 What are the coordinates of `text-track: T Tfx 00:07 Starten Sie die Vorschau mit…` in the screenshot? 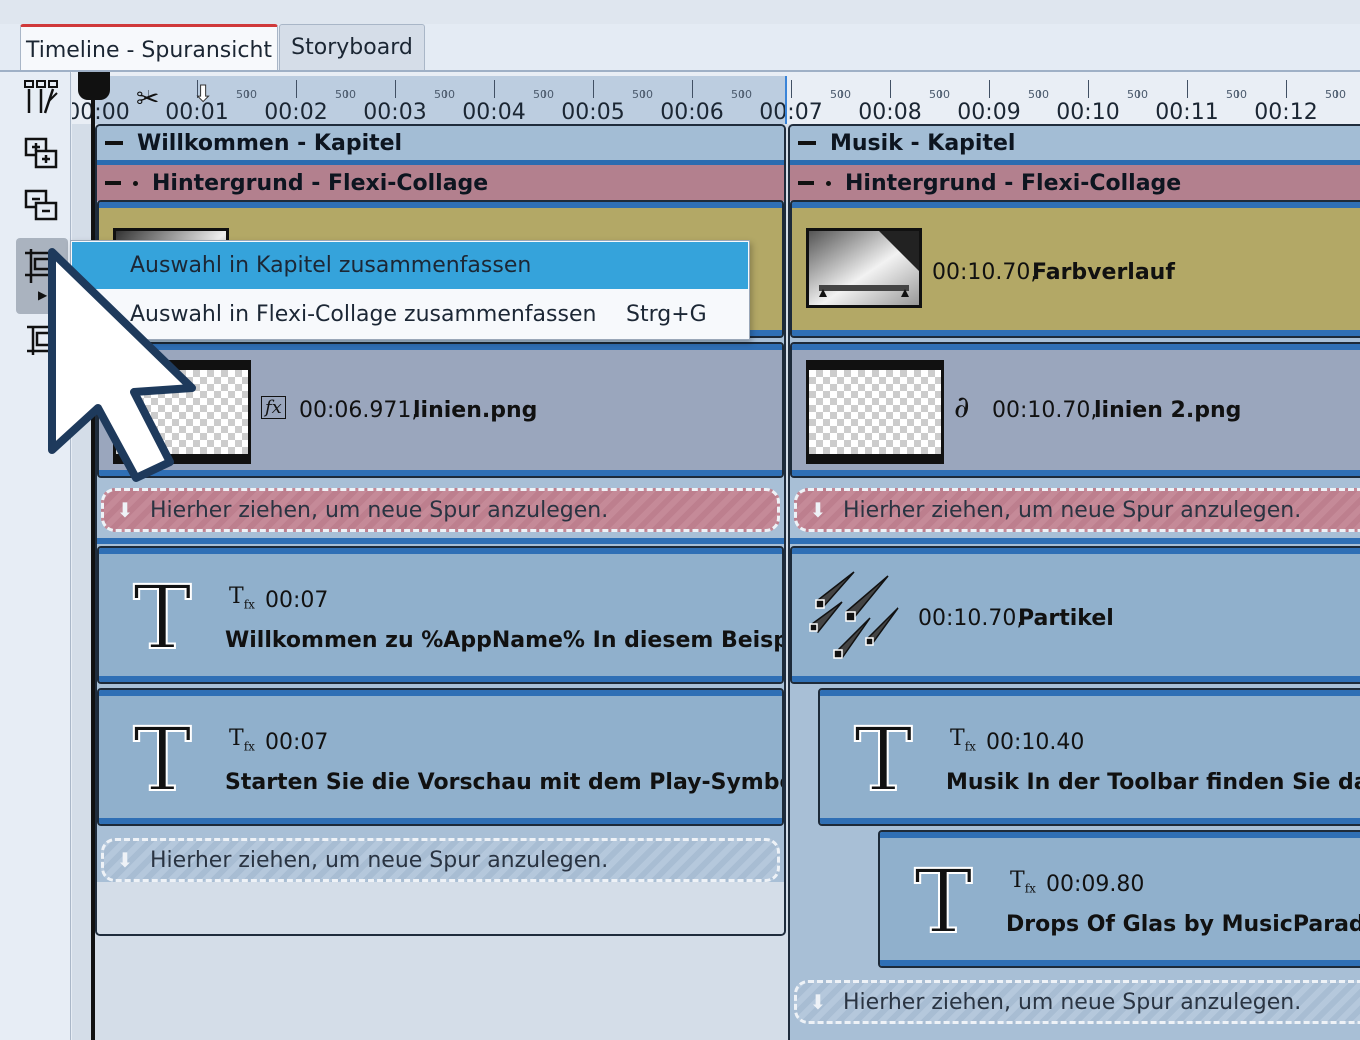 It's located at (440, 757).